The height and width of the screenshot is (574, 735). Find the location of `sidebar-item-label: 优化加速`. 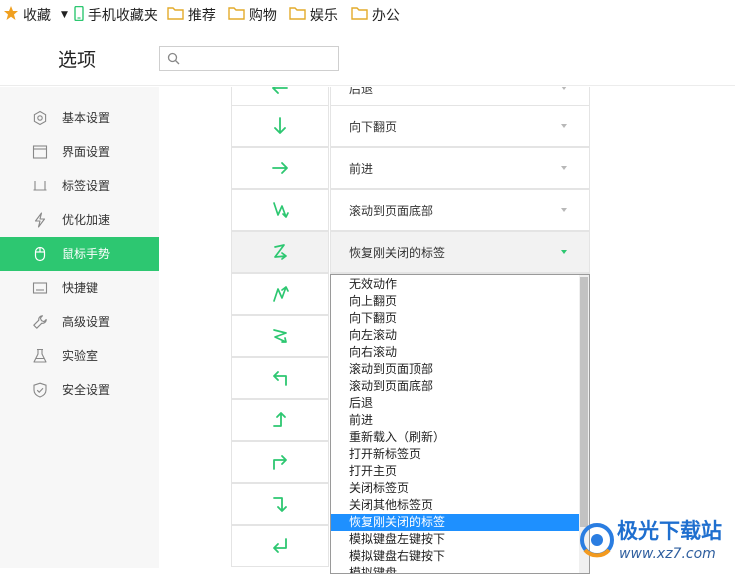

sidebar-item-label: 优化加速 is located at coordinates (86, 220).